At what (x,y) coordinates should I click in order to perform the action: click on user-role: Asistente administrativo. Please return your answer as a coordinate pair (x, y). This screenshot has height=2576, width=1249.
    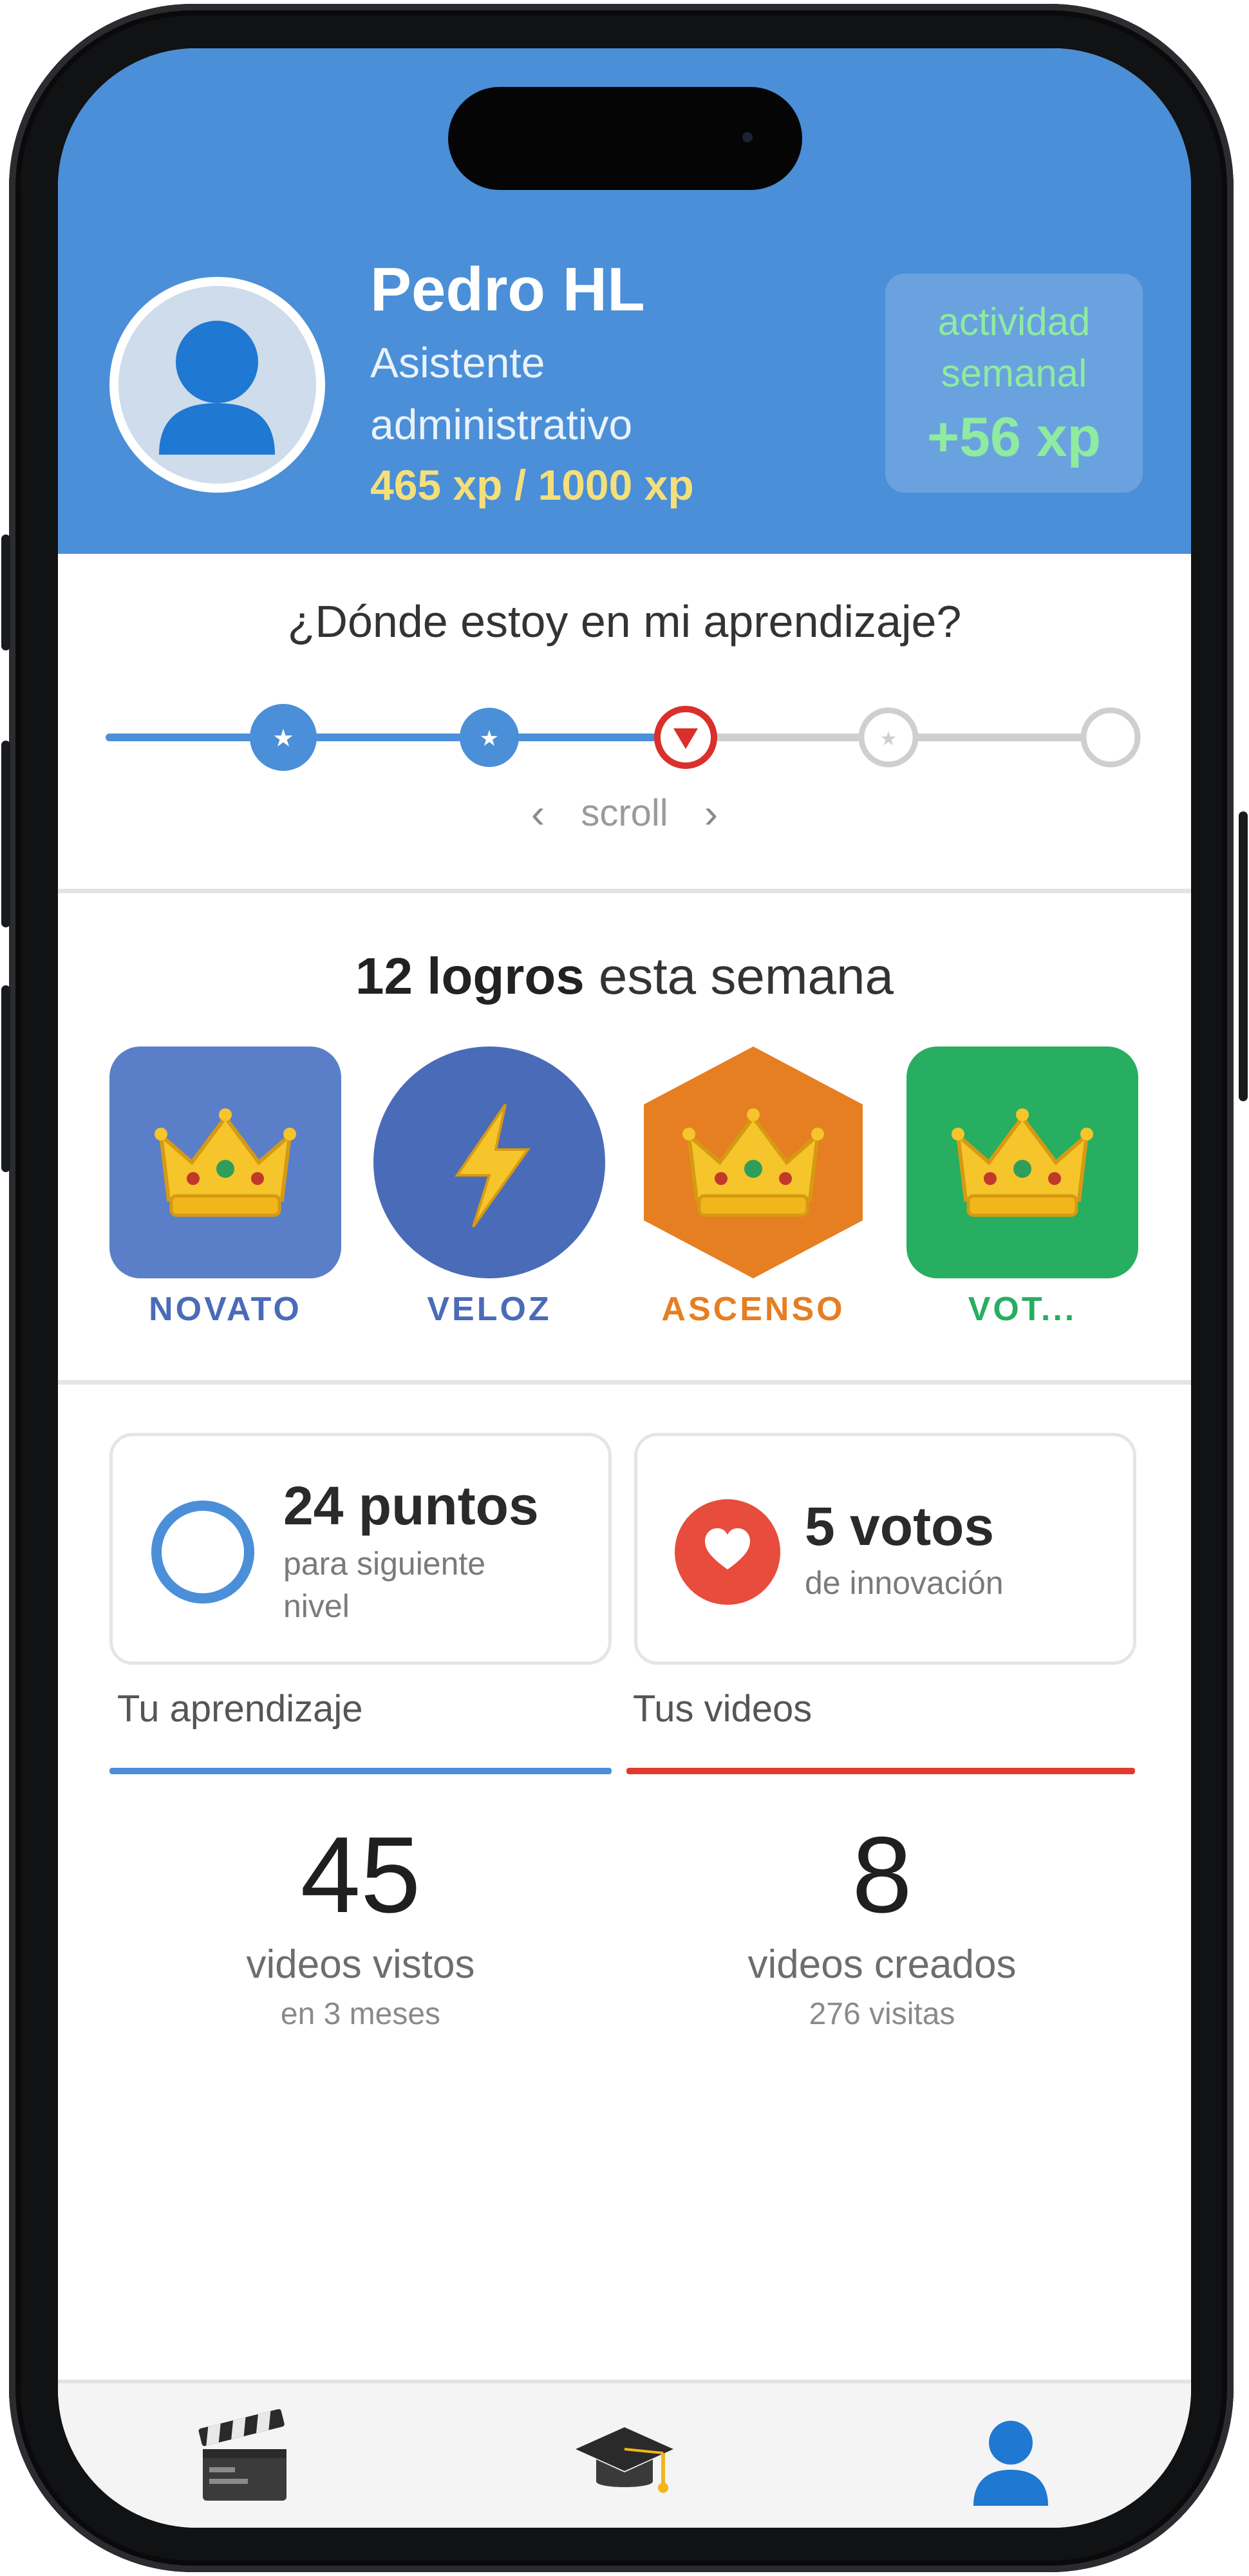
    Looking at the image, I should click on (501, 394).